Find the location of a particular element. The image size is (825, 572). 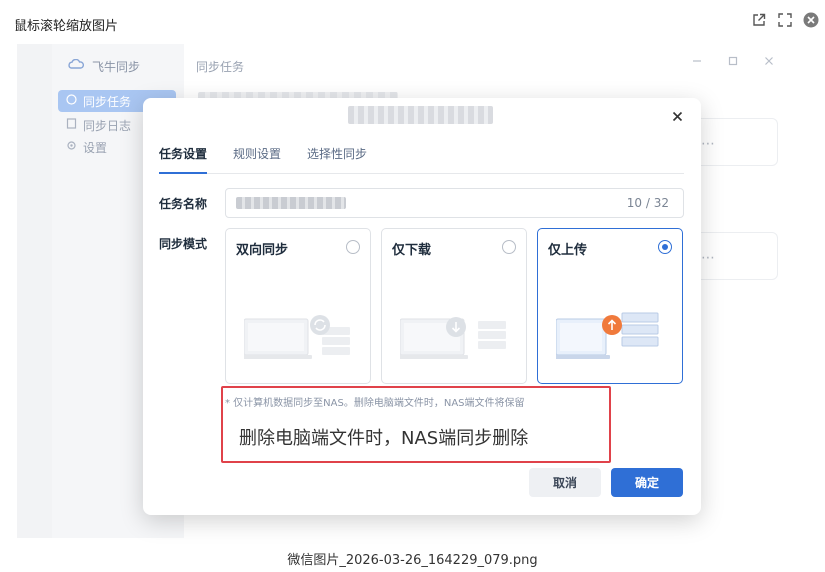

cloud-sync-icon is located at coordinates (76, 66).